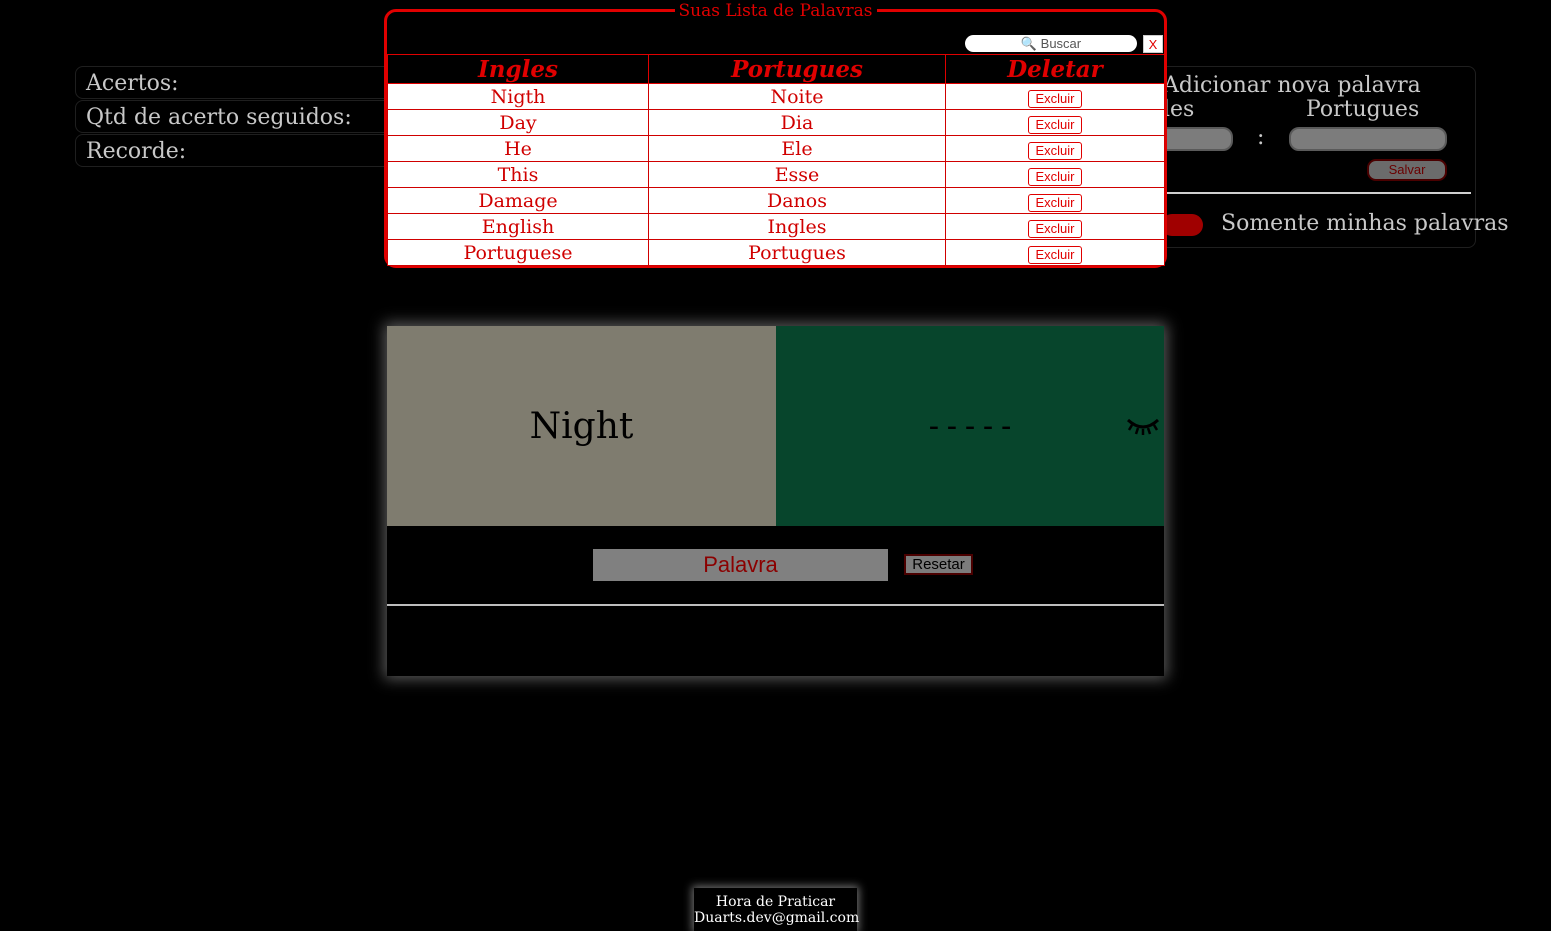  I want to click on table-row: English Ingles Excluir, so click(776, 226).